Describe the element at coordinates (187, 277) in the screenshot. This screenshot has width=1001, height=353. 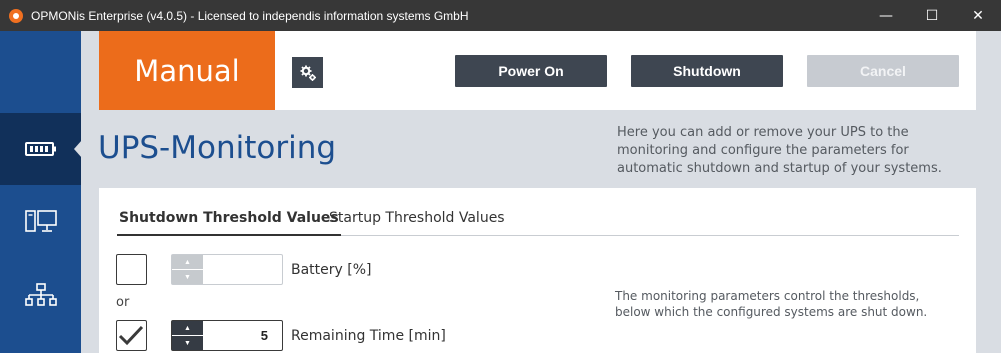
I see `battery-decrement-button: ▼` at that location.